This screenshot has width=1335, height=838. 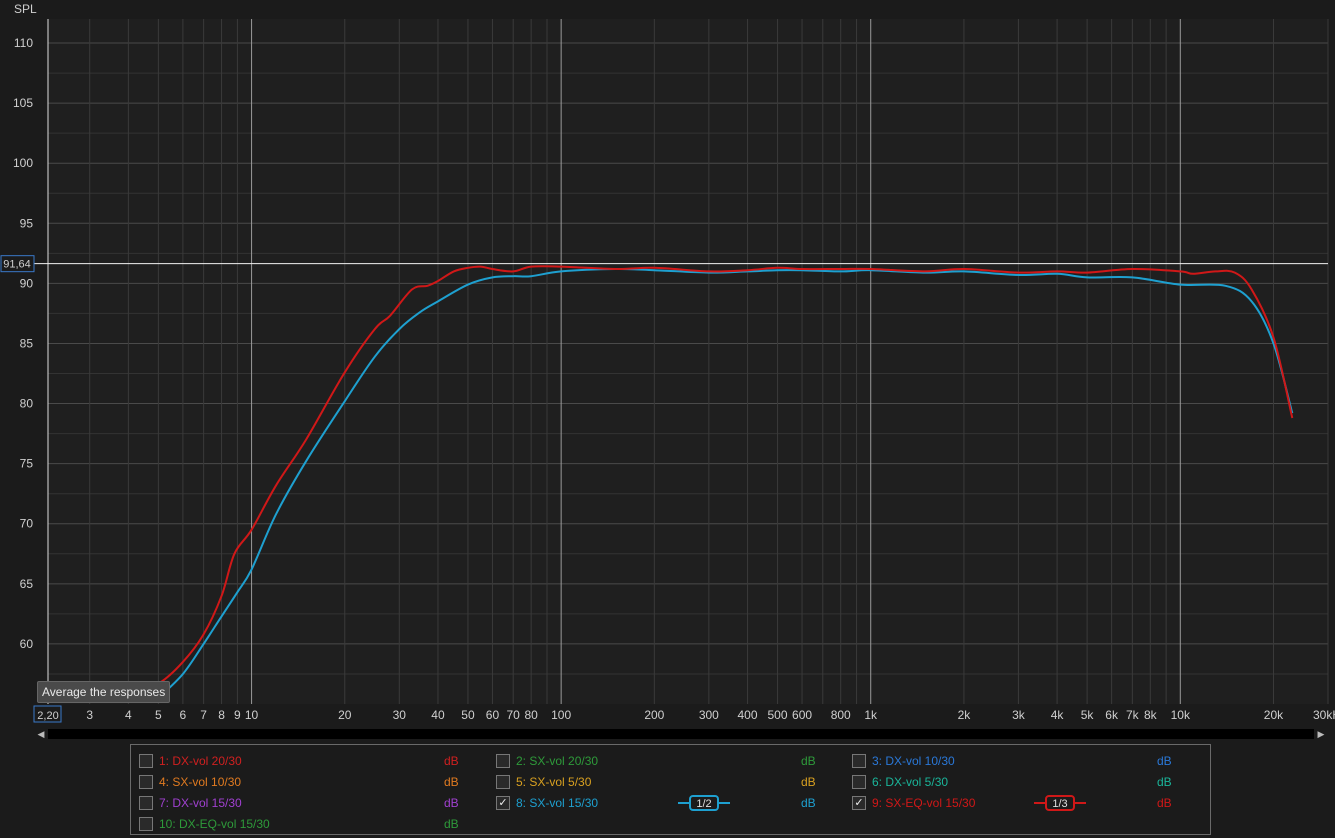 What do you see at coordinates (128, 715) in the screenshot?
I see `x-tick-label: 4` at bounding box center [128, 715].